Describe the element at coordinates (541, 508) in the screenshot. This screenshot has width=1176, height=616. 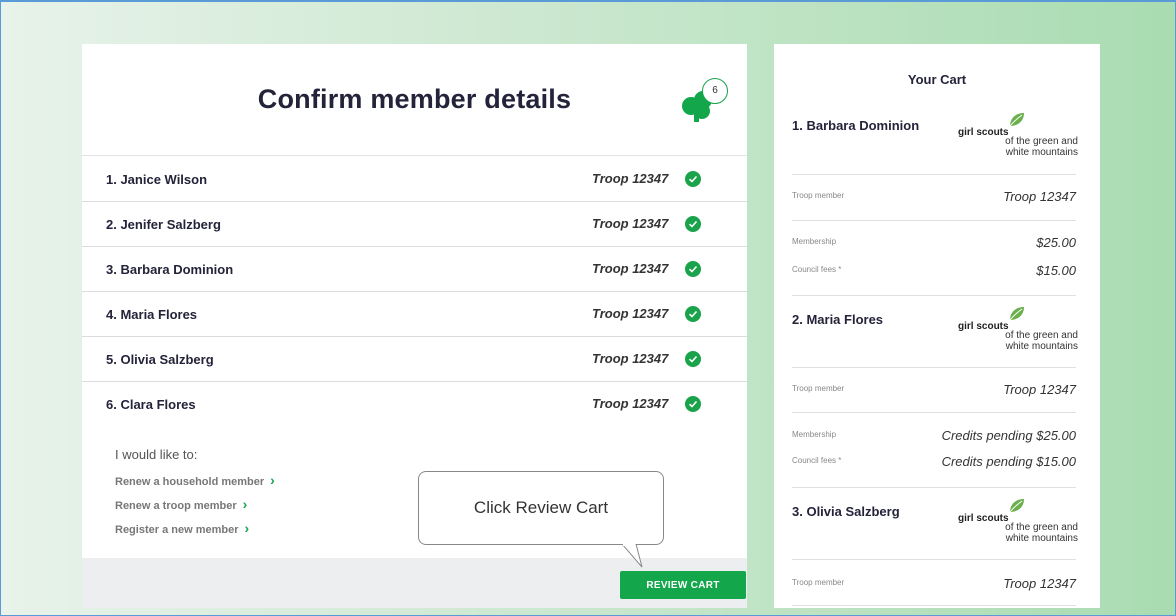
I see `instruction-callout: Click Review Cart` at that location.